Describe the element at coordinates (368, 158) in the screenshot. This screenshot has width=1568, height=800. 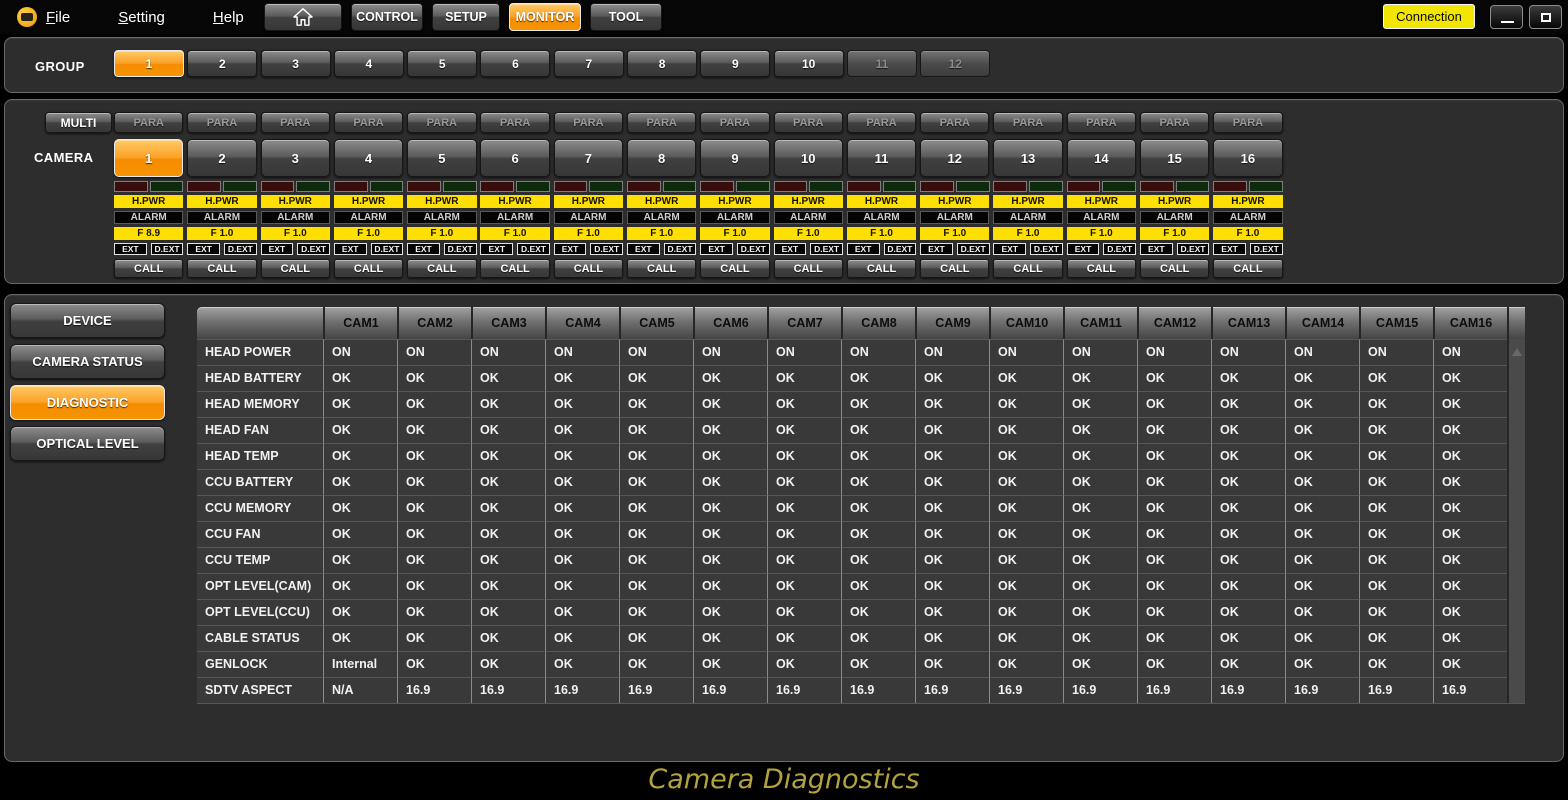
I see `camera-select-button: 4` at that location.